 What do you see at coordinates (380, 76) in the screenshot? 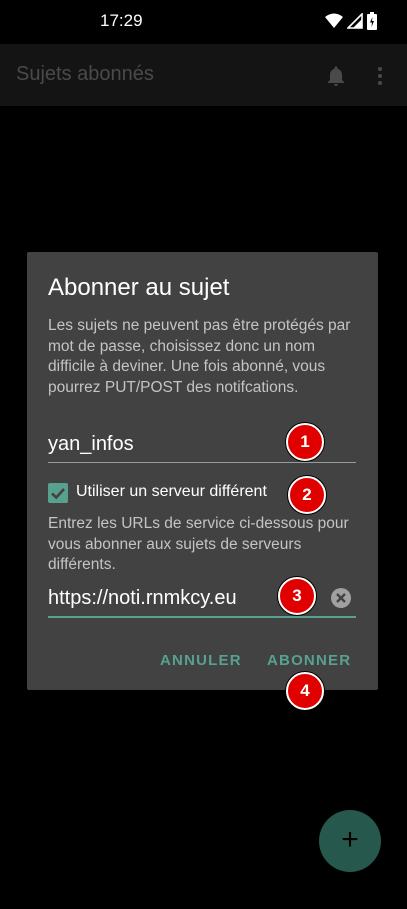
I see `more-vert-icon` at bounding box center [380, 76].